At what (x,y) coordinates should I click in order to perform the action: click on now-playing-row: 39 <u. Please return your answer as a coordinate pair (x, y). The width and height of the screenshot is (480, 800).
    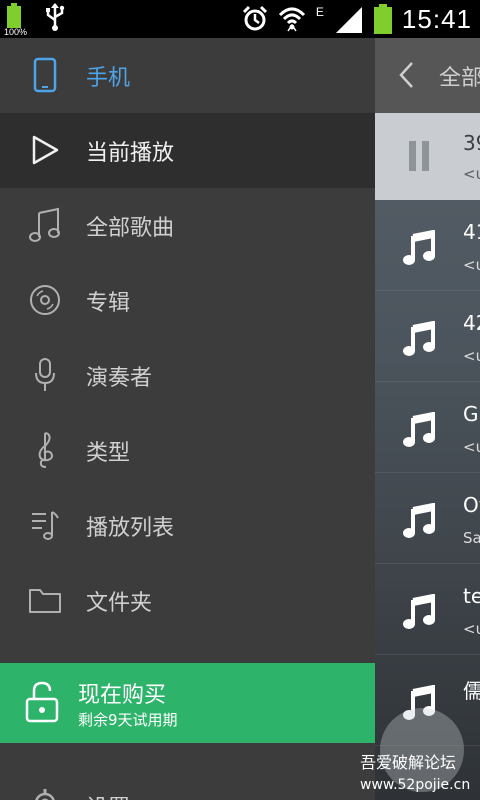
    Looking at the image, I should click on (427, 156).